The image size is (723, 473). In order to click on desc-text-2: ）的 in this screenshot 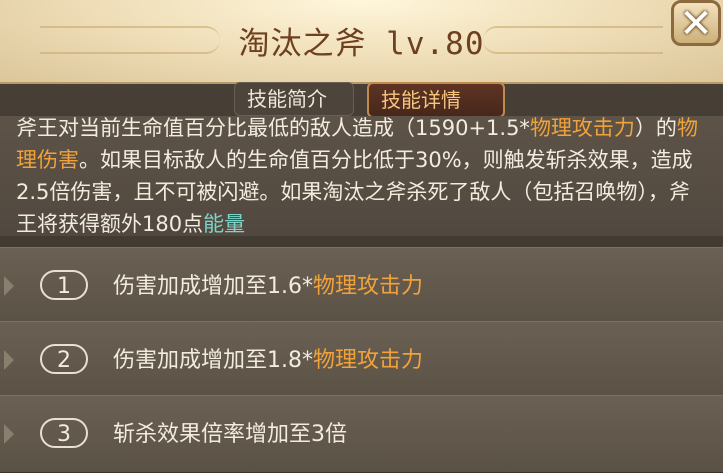, I will do `click(655, 128)`.